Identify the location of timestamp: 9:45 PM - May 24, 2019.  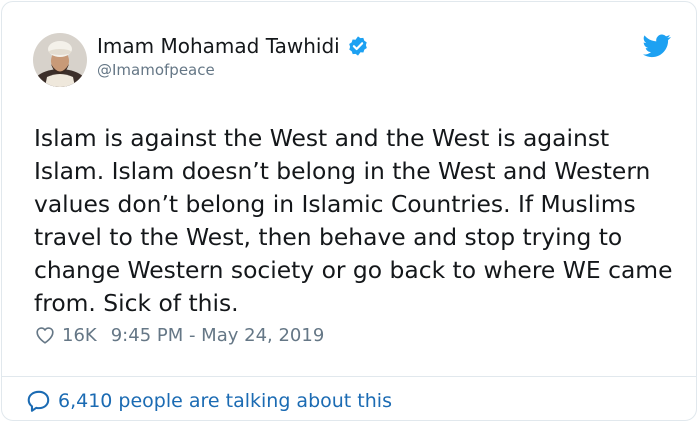
(218, 335).